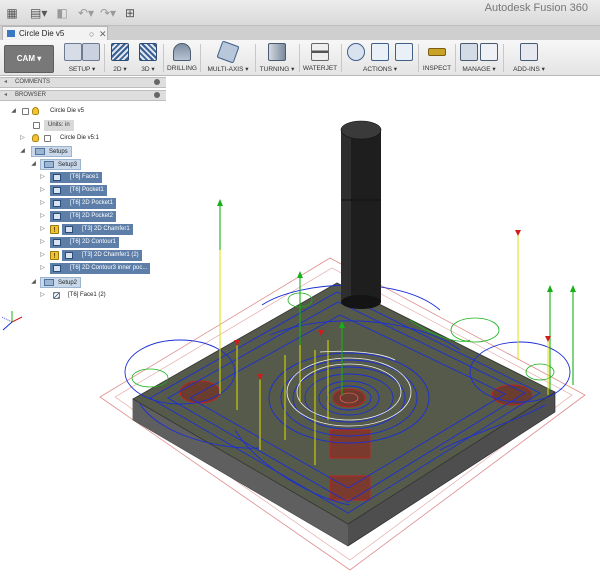  I want to click on operation-row: ▷ [T6] Face1, so click(85, 177).